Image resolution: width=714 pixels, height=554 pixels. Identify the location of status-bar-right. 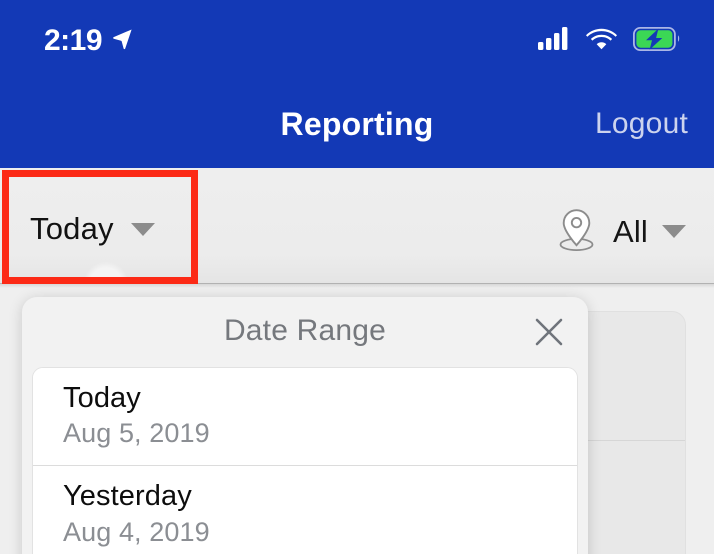
(609, 41).